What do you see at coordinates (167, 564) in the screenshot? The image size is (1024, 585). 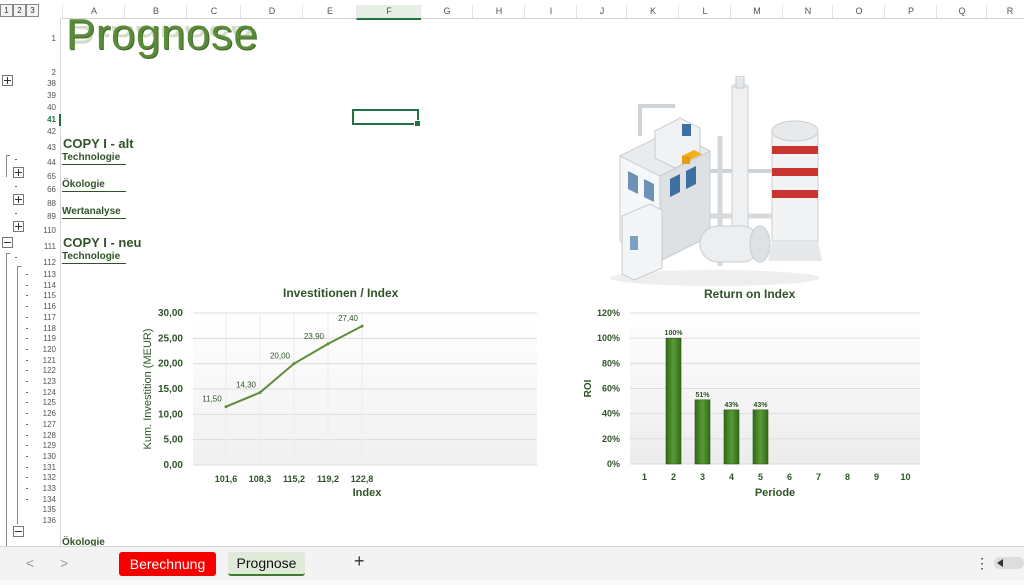 I see `tab-berechnung: Berechnung` at bounding box center [167, 564].